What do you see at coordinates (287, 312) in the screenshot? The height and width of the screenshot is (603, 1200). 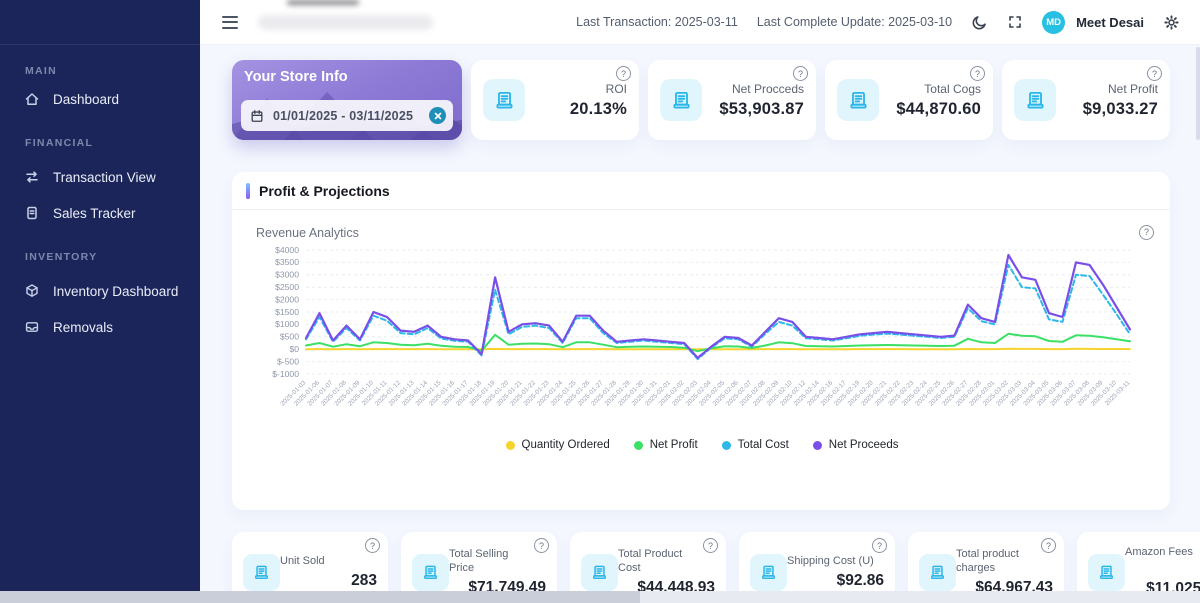 I see `svg-text: $1500` at bounding box center [287, 312].